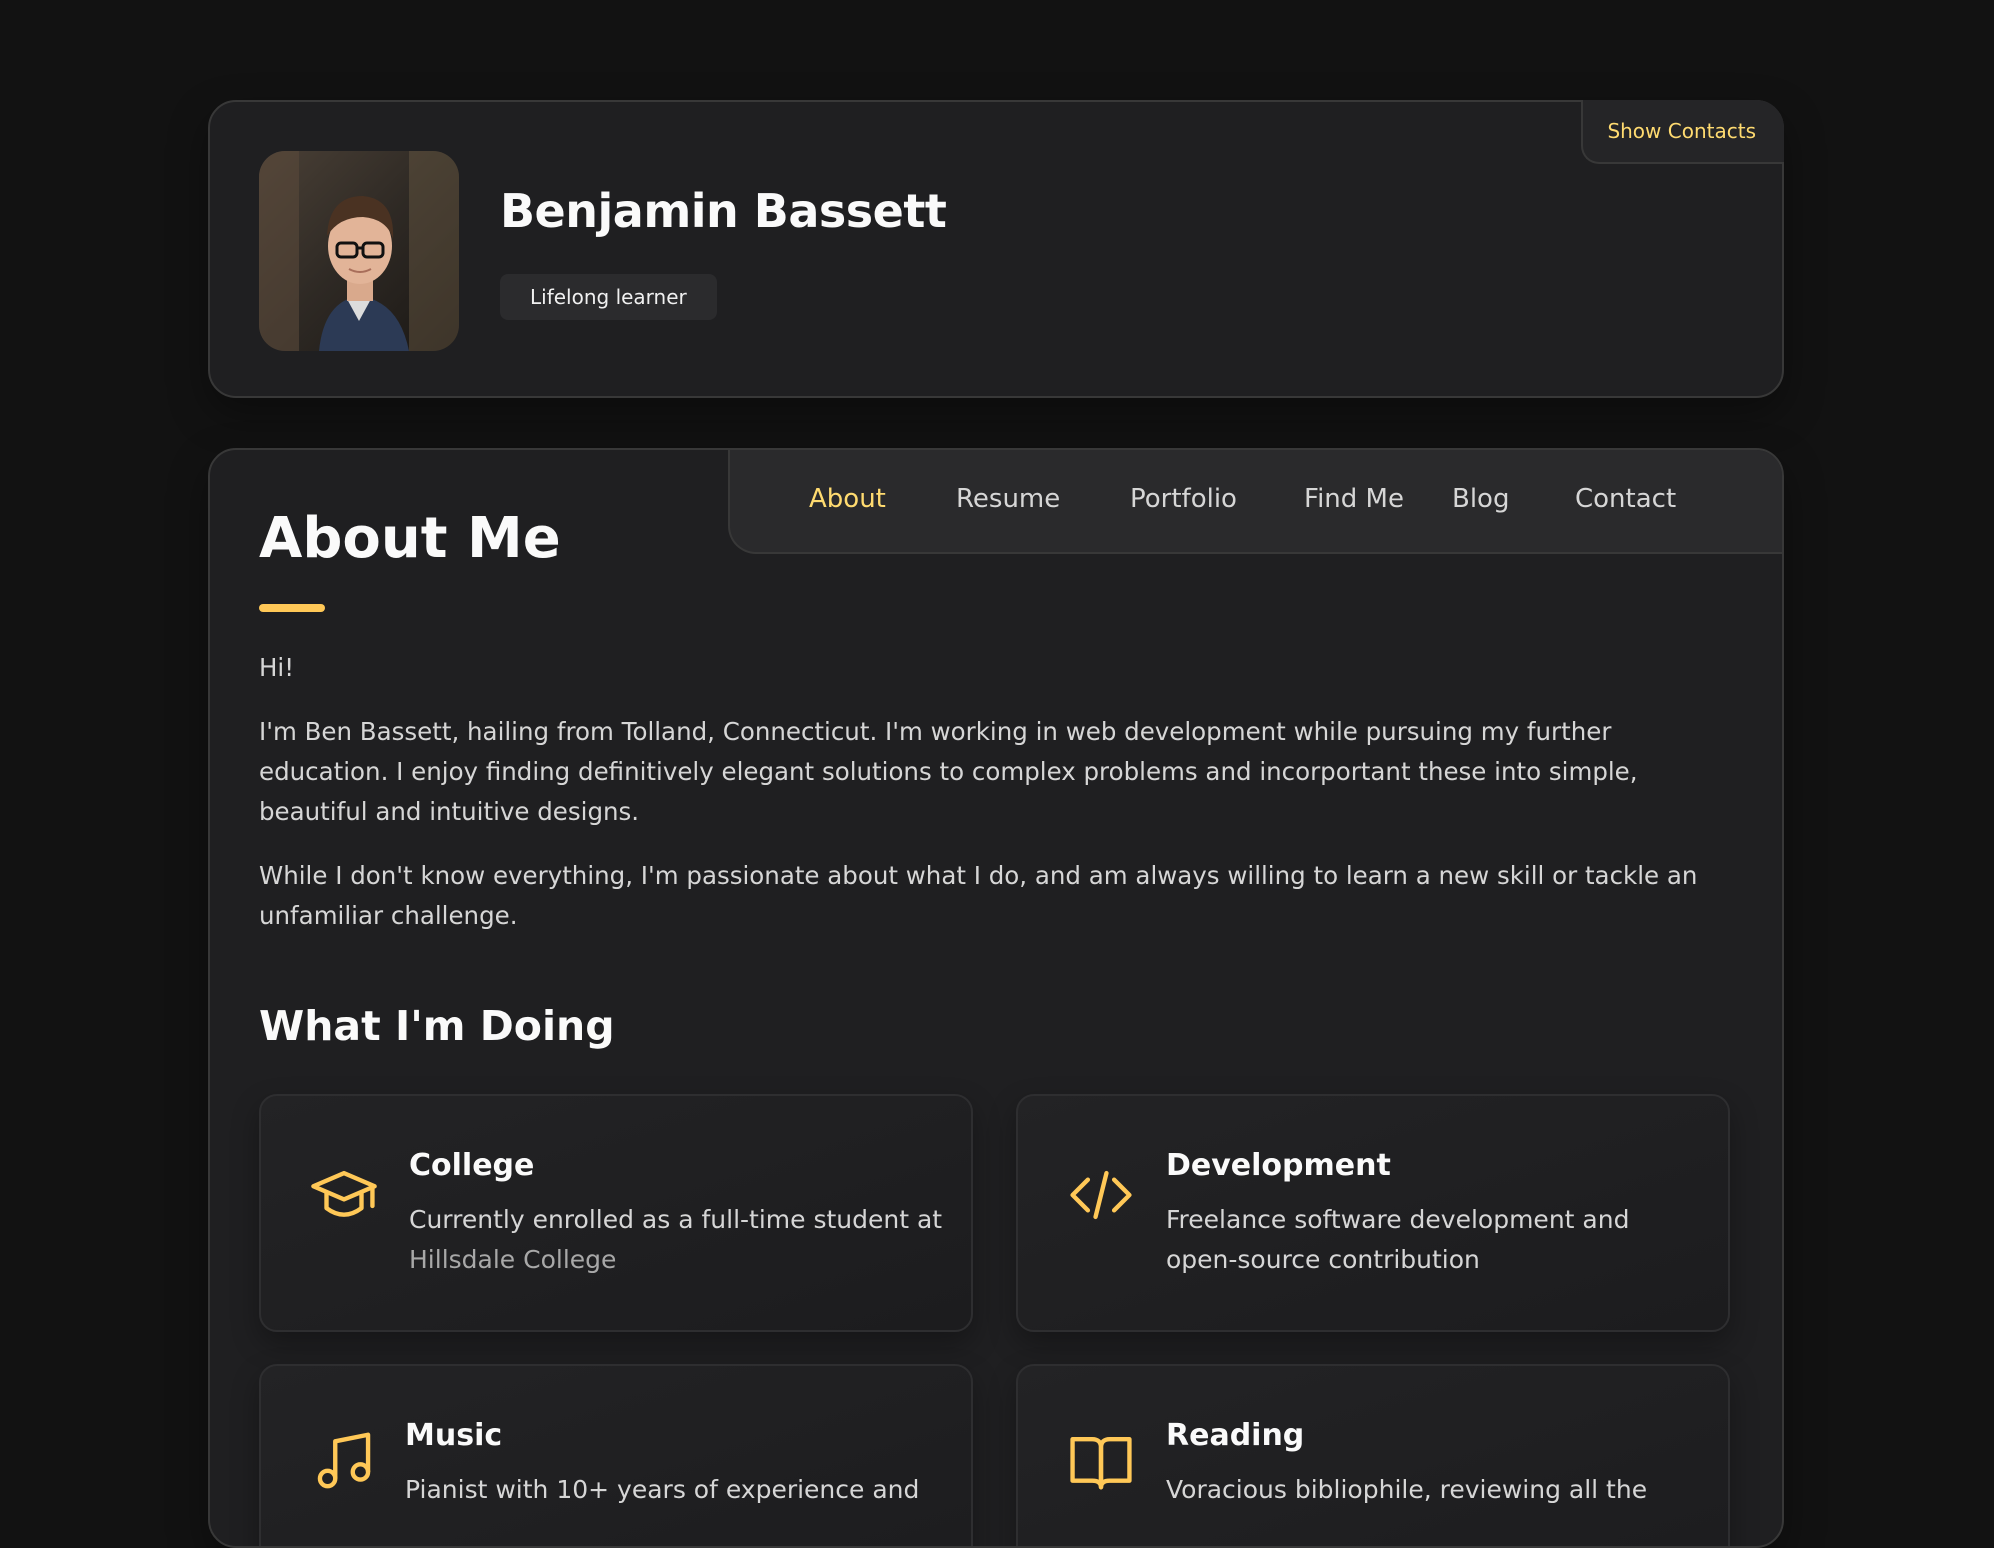 The width and height of the screenshot is (1994, 1548). I want to click on show-contacts-button: Show Contacts, so click(1682, 132).